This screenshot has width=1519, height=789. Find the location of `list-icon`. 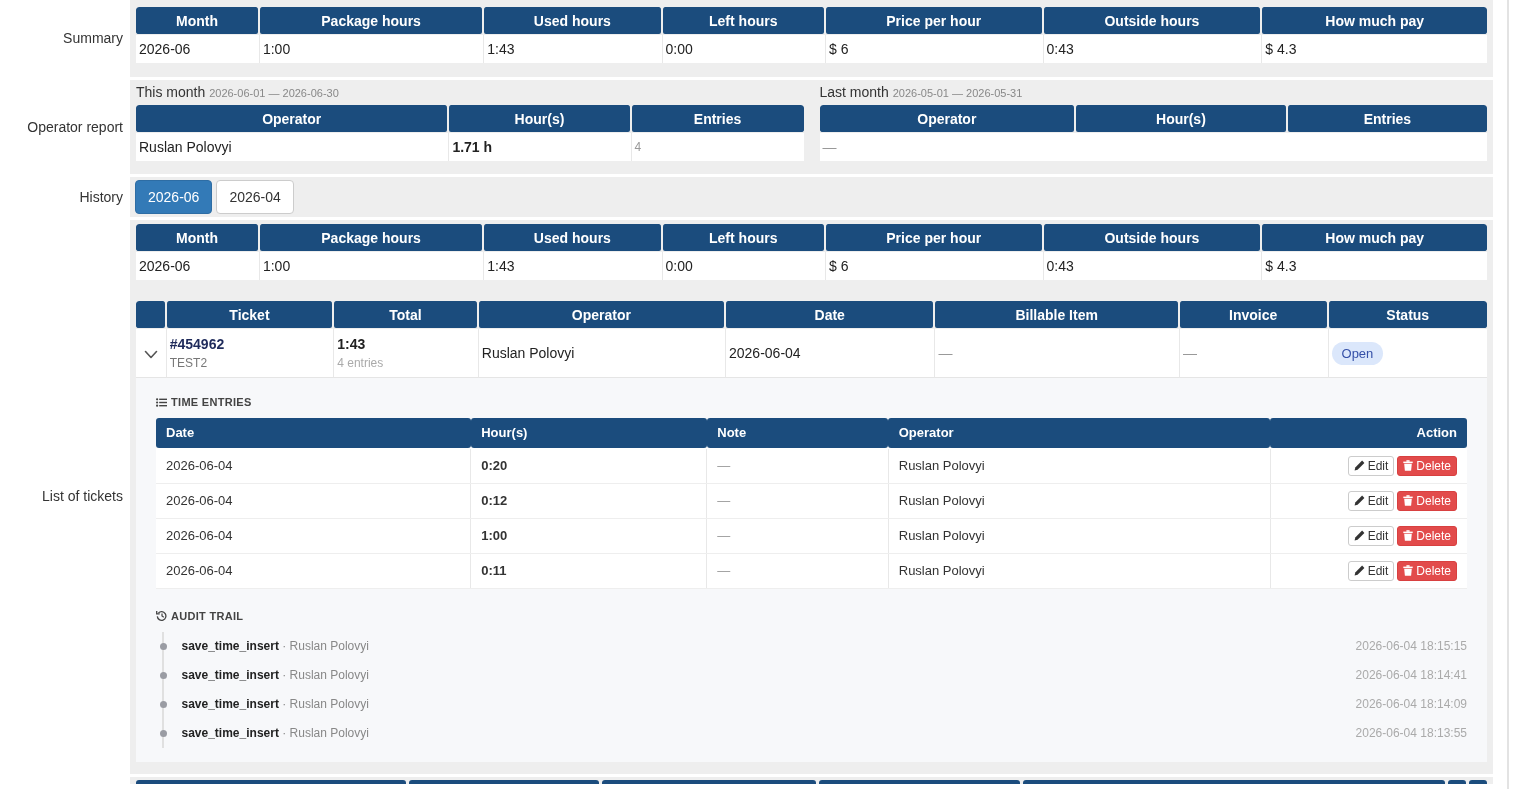

list-icon is located at coordinates (161, 402).